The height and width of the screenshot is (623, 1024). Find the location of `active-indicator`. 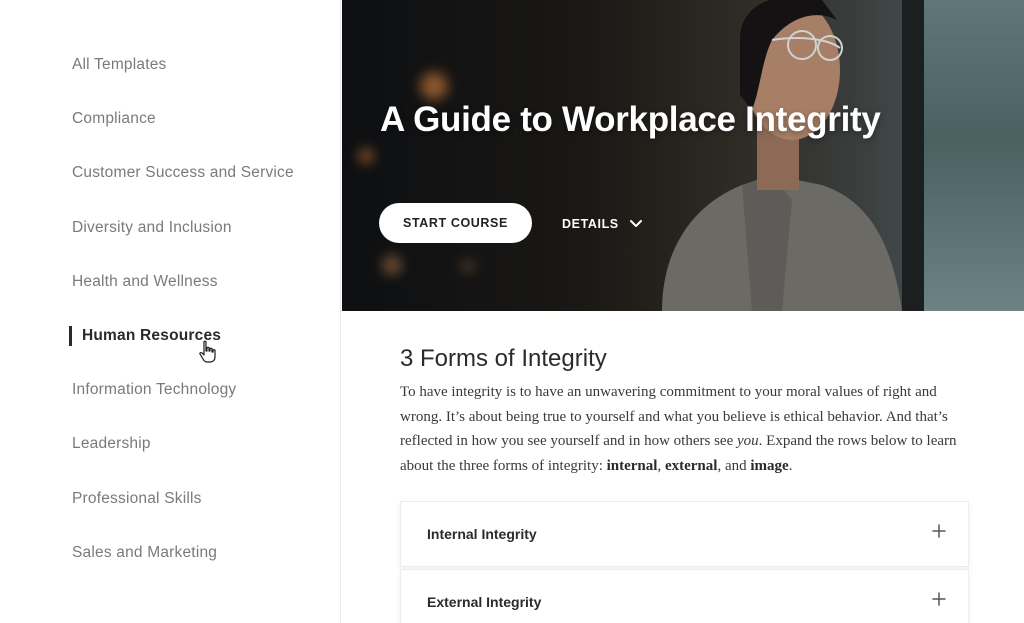

active-indicator is located at coordinates (70, 336).